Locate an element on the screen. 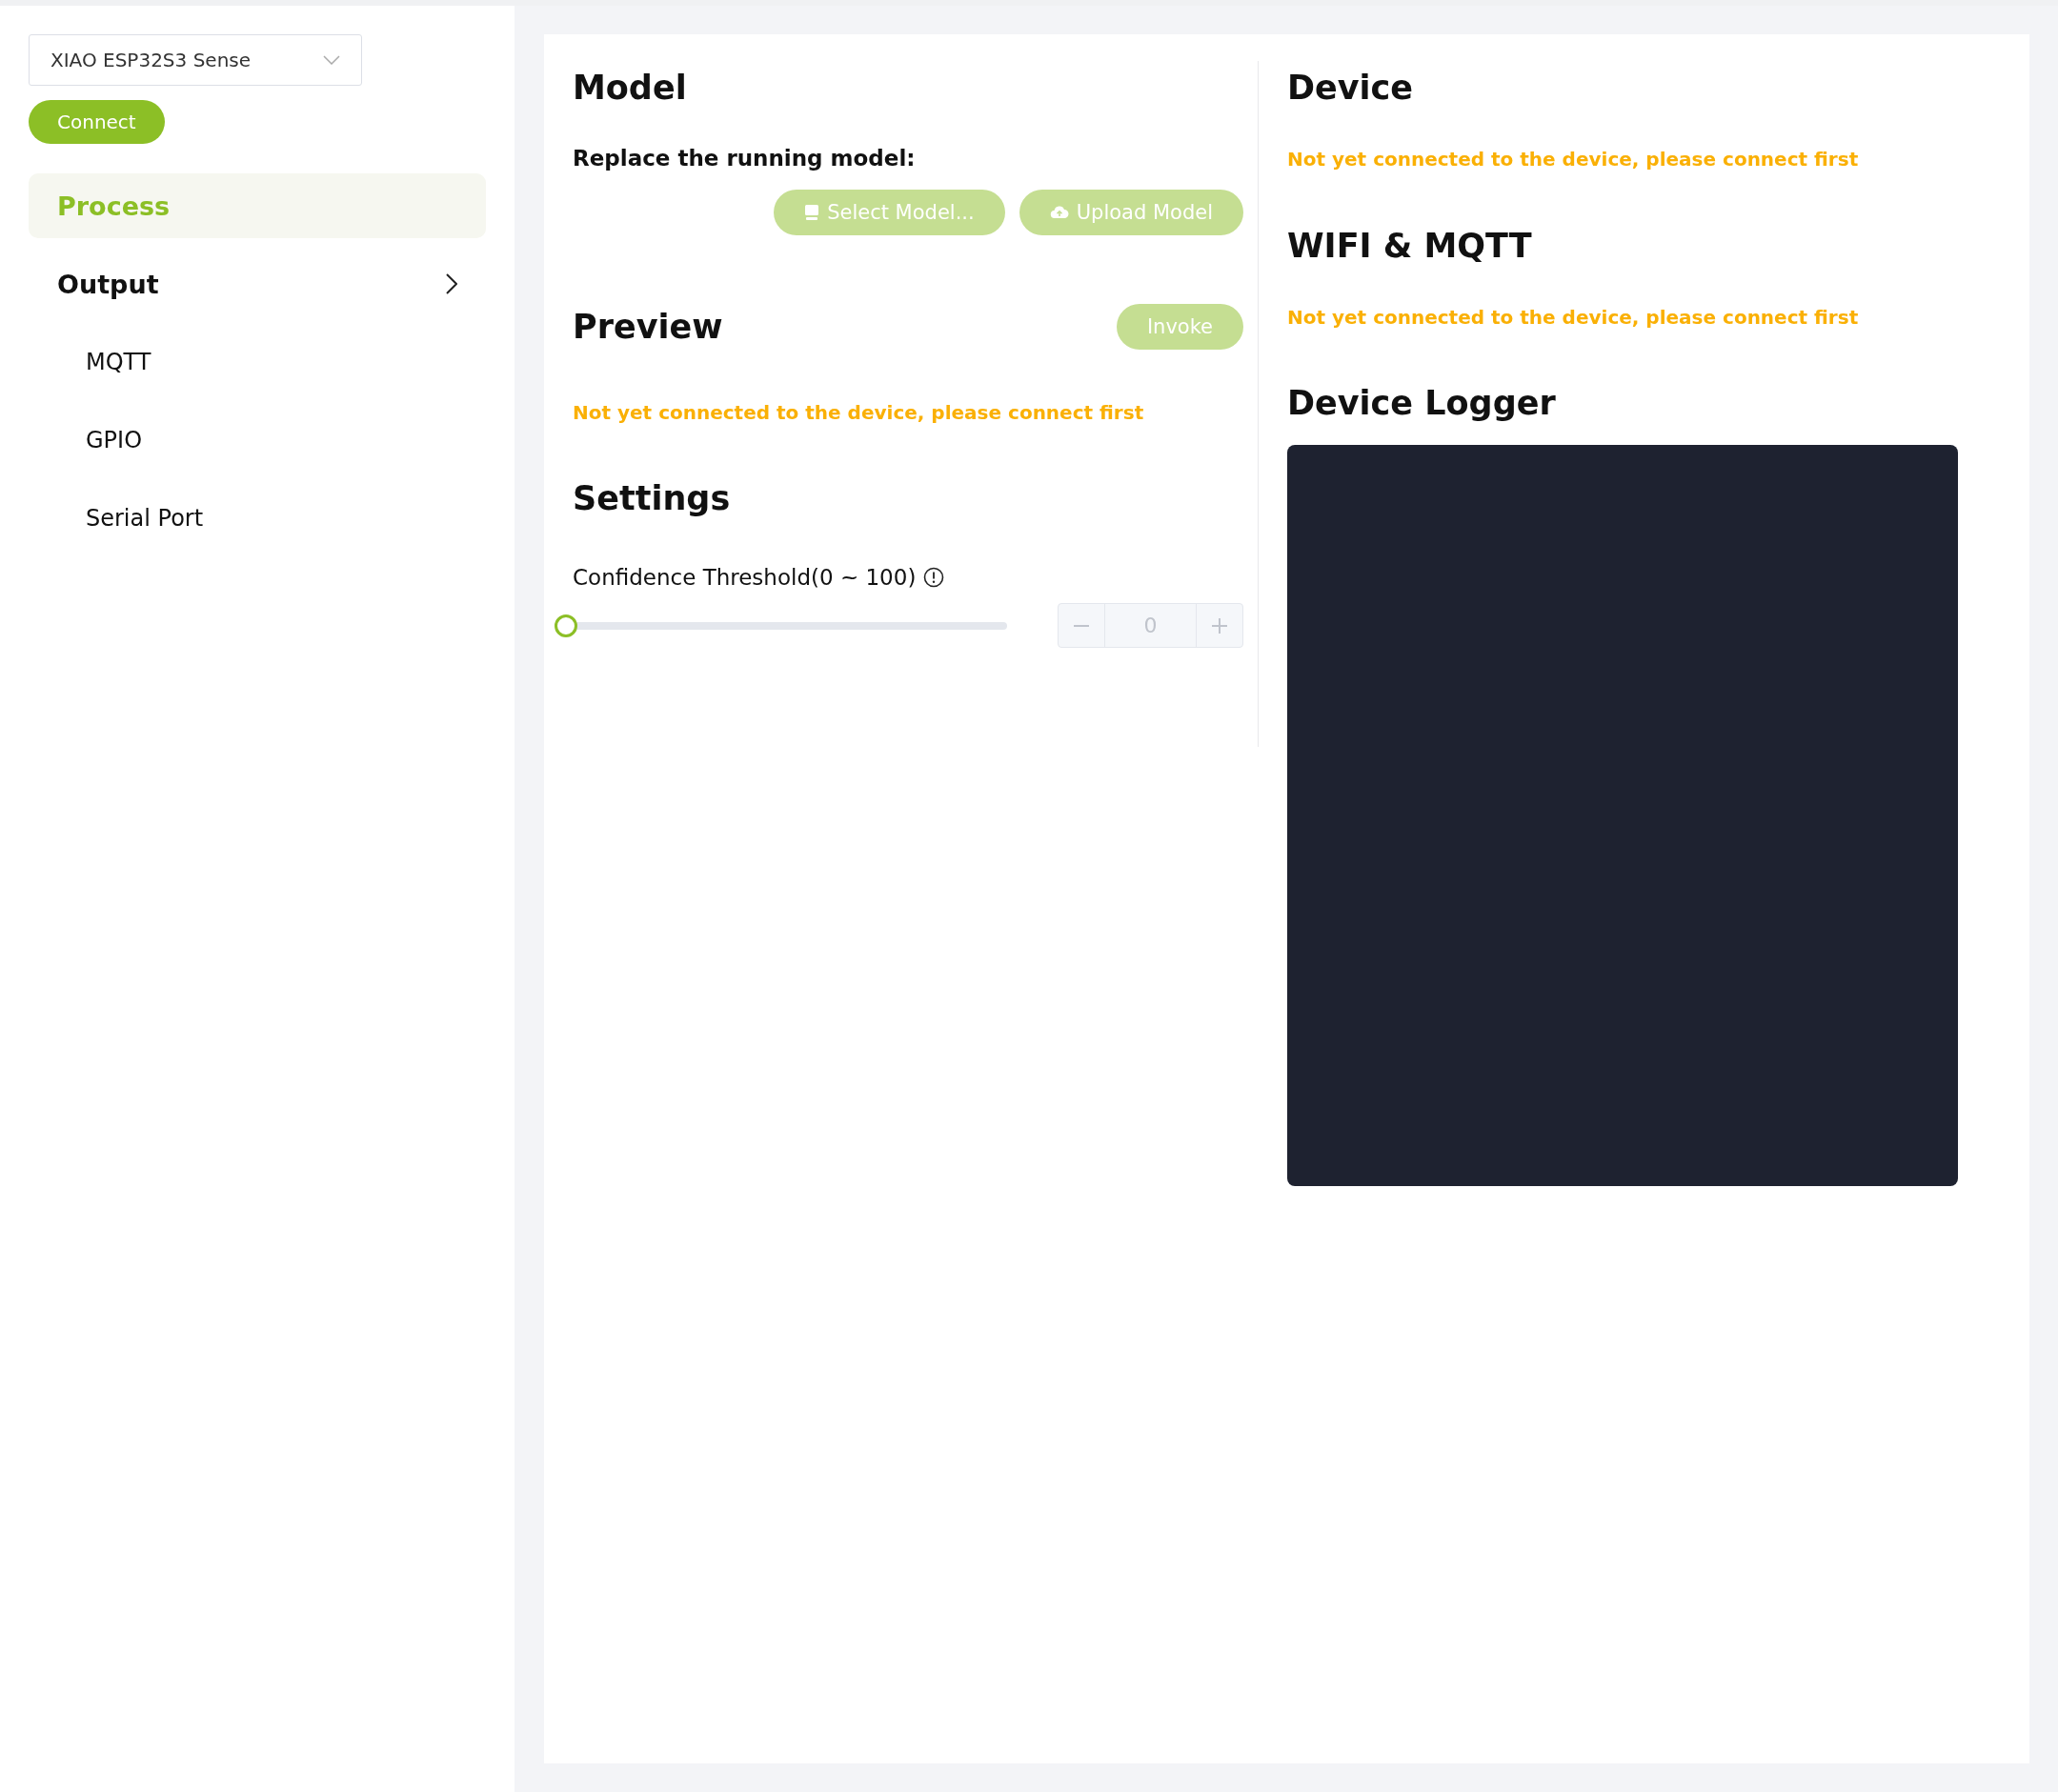 The image size is (2058, 1792). monitor-icon is located at coordinates (812, 212).